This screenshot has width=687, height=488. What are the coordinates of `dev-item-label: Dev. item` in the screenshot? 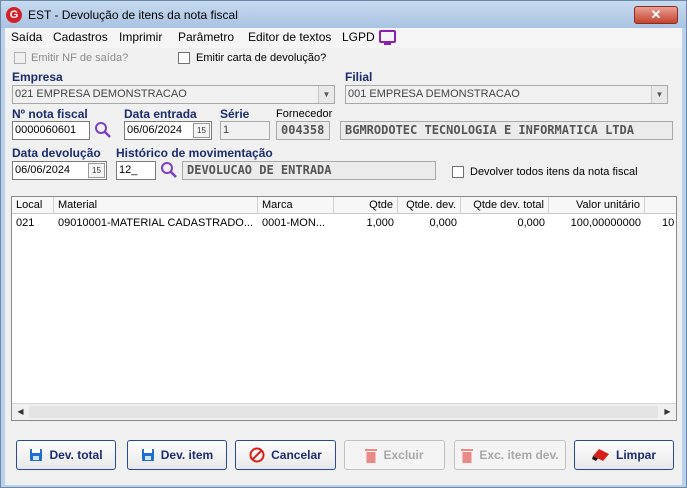 It's located at (187, 455).